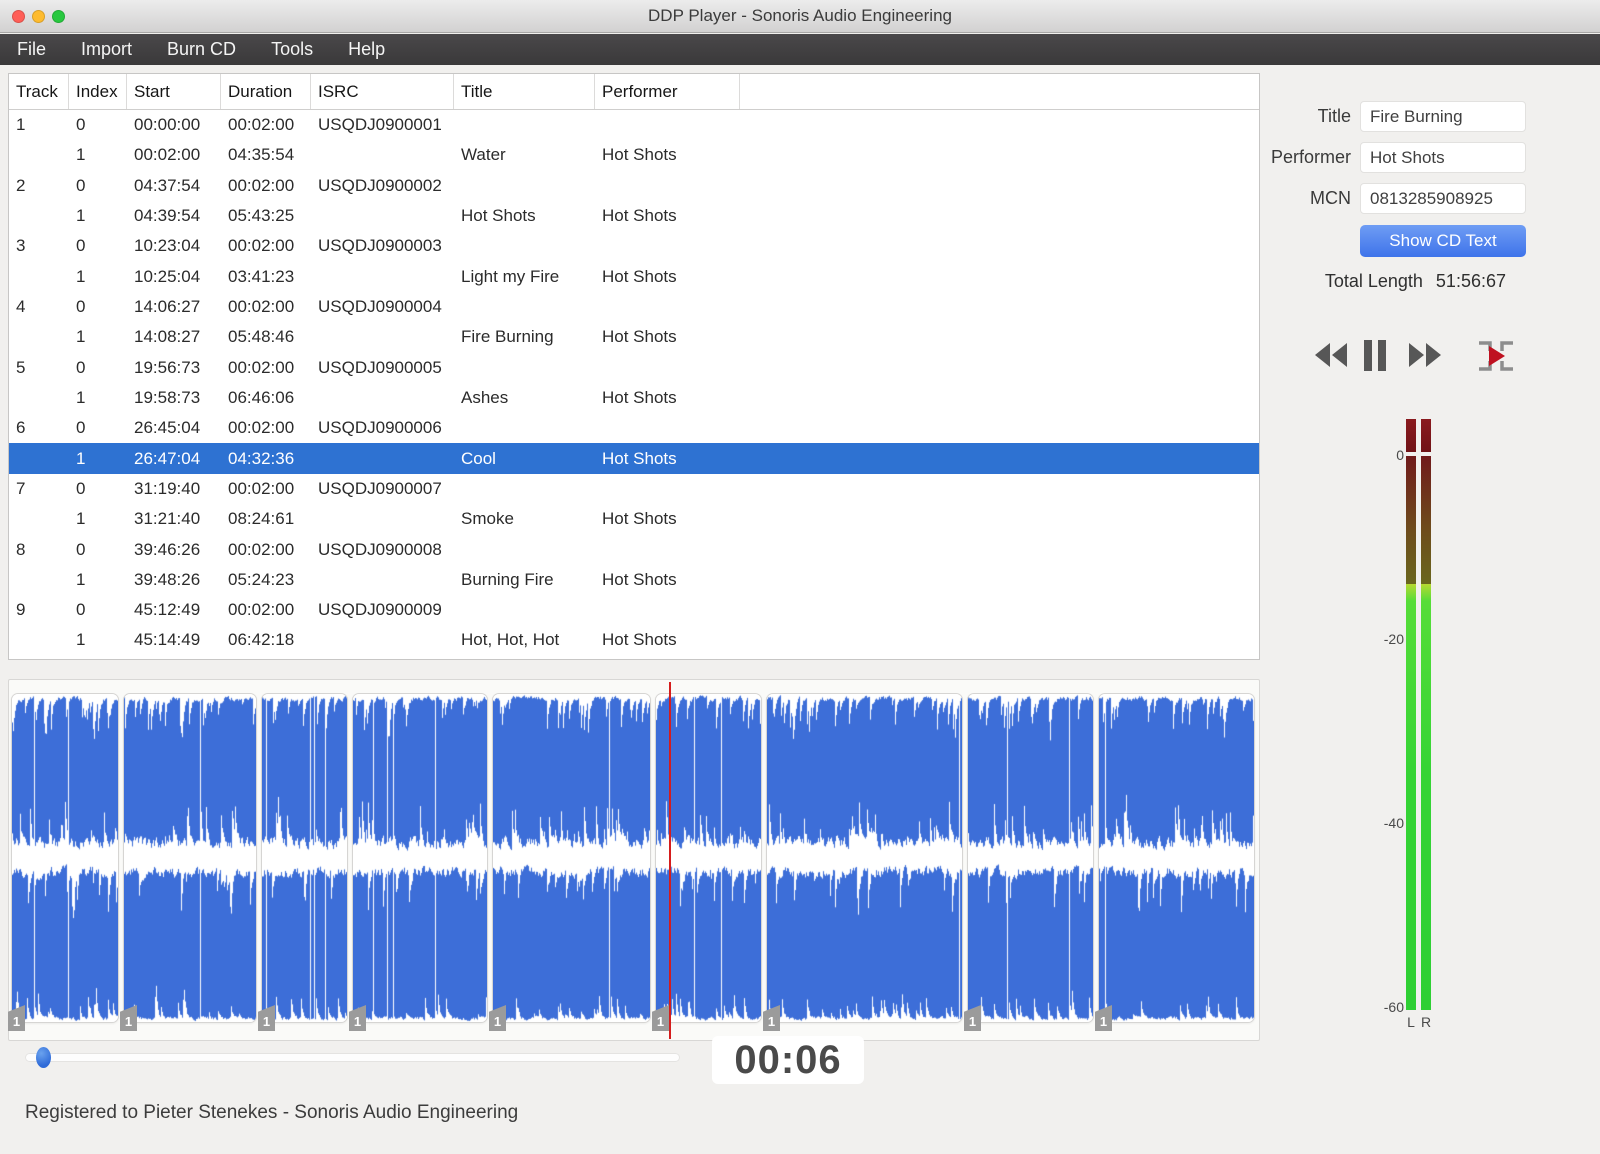 The height and width of the screenshot is (1154, 1600). What do you see at coordinates (524, 91) in the screenshot?
I see `column-header-title: Title` at bounding box center [524, 91].